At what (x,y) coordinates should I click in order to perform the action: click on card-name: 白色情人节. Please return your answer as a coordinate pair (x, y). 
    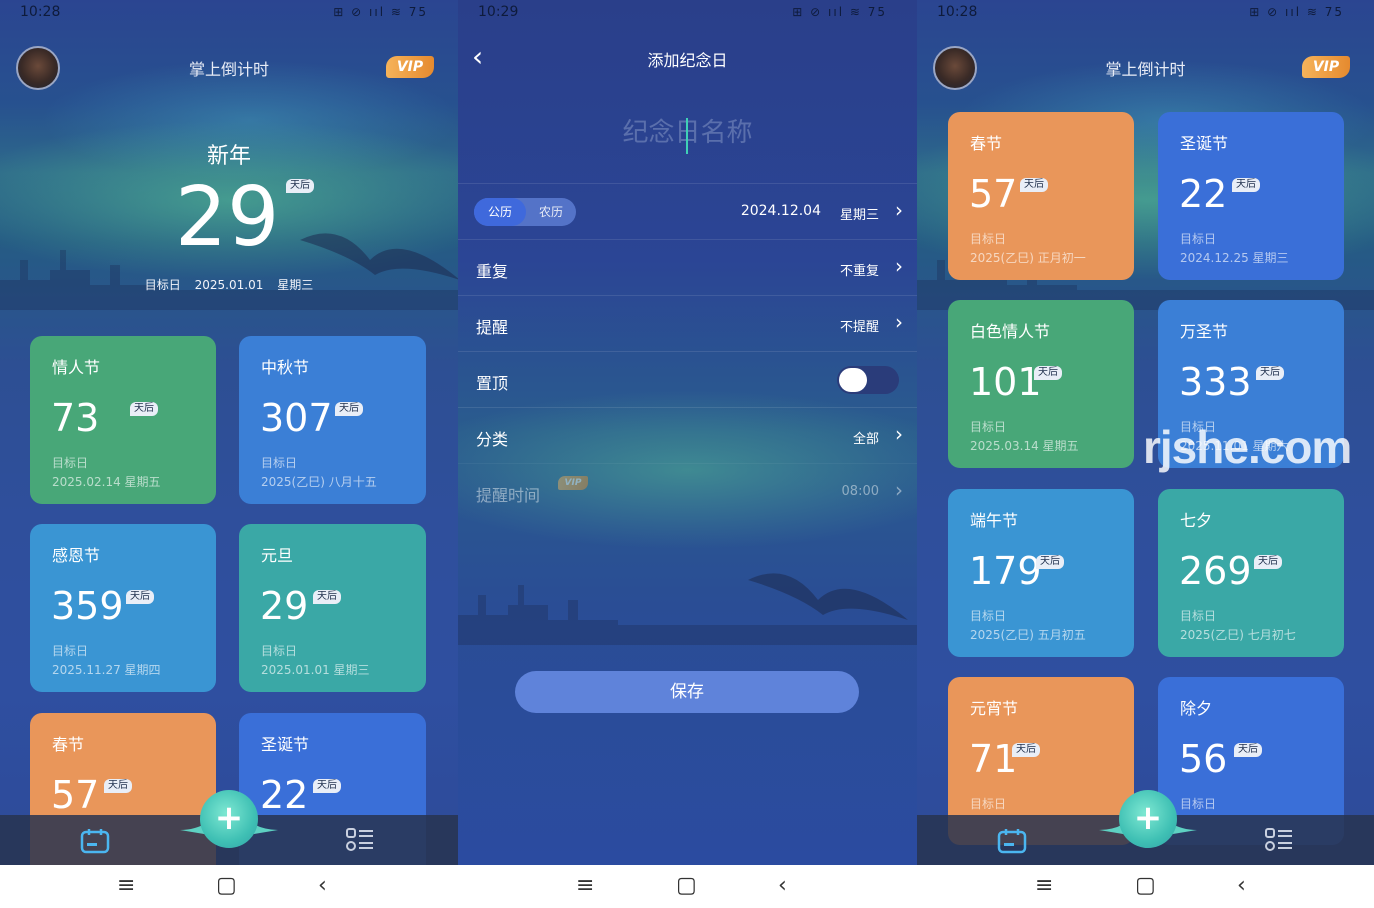
    Looking at the image, I should click on (1010, 331).